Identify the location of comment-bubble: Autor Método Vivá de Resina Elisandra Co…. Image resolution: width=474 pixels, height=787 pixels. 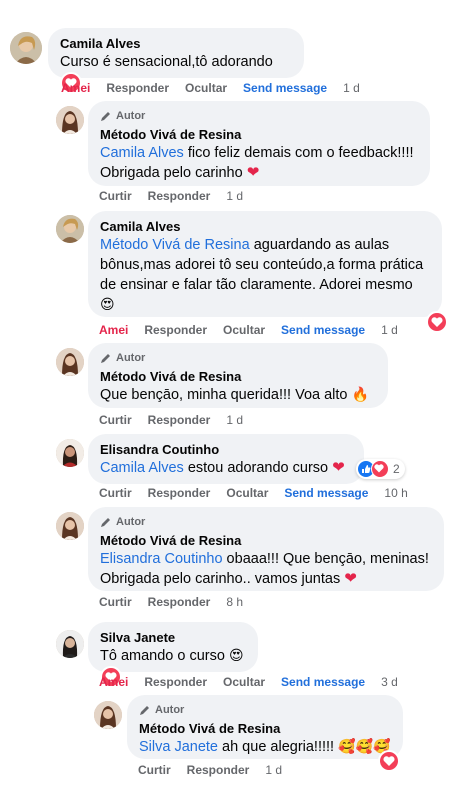
(266, 549).